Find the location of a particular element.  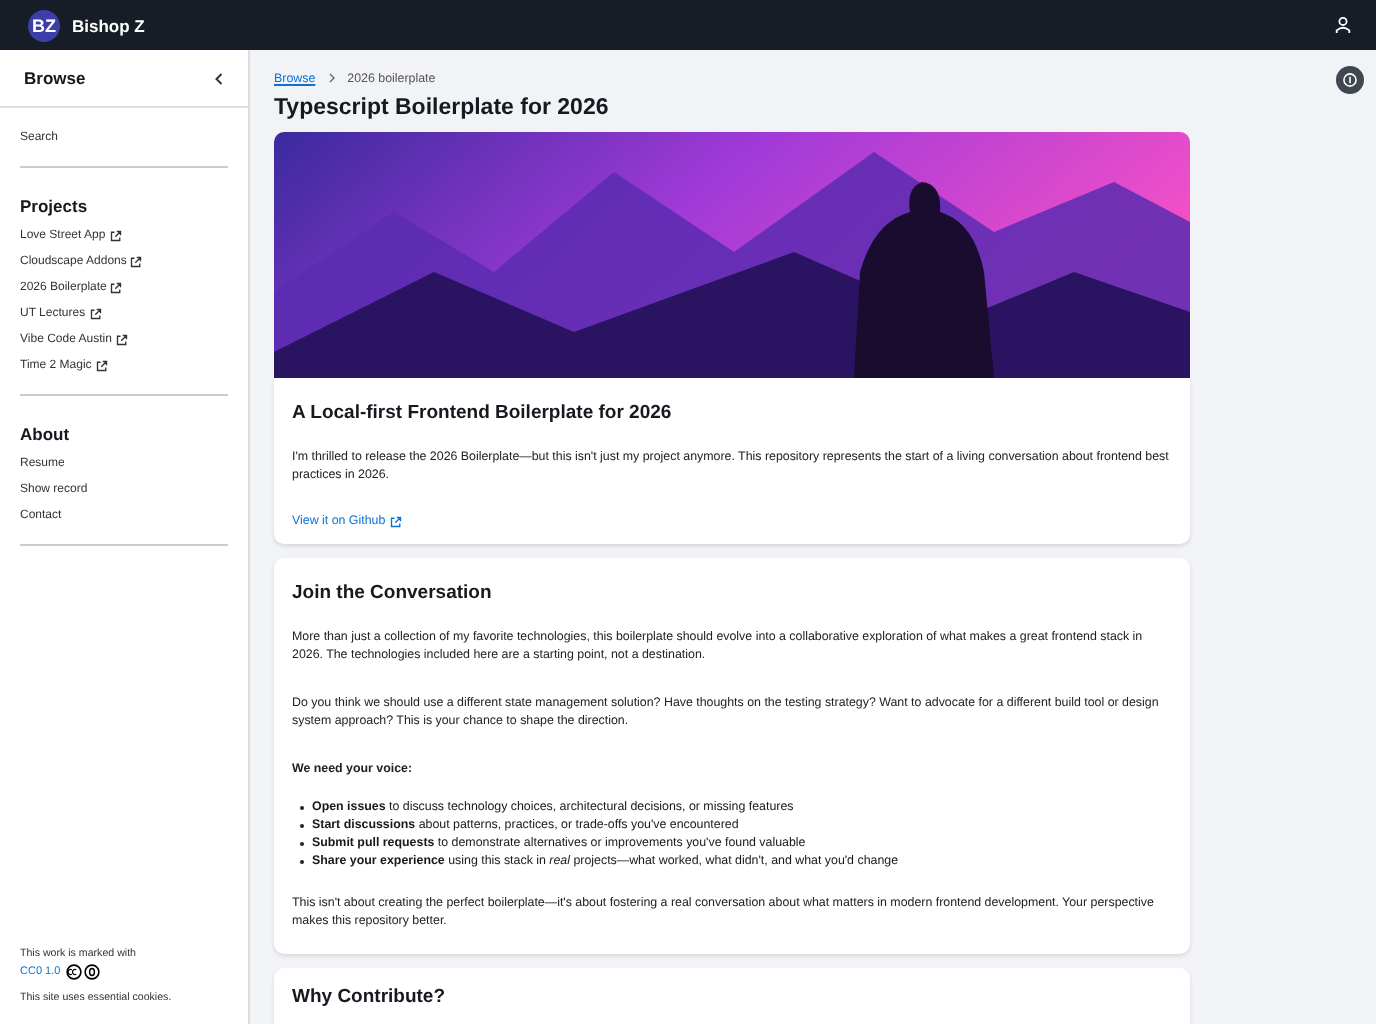

chevron-icon is located at coordinates (331, 78).